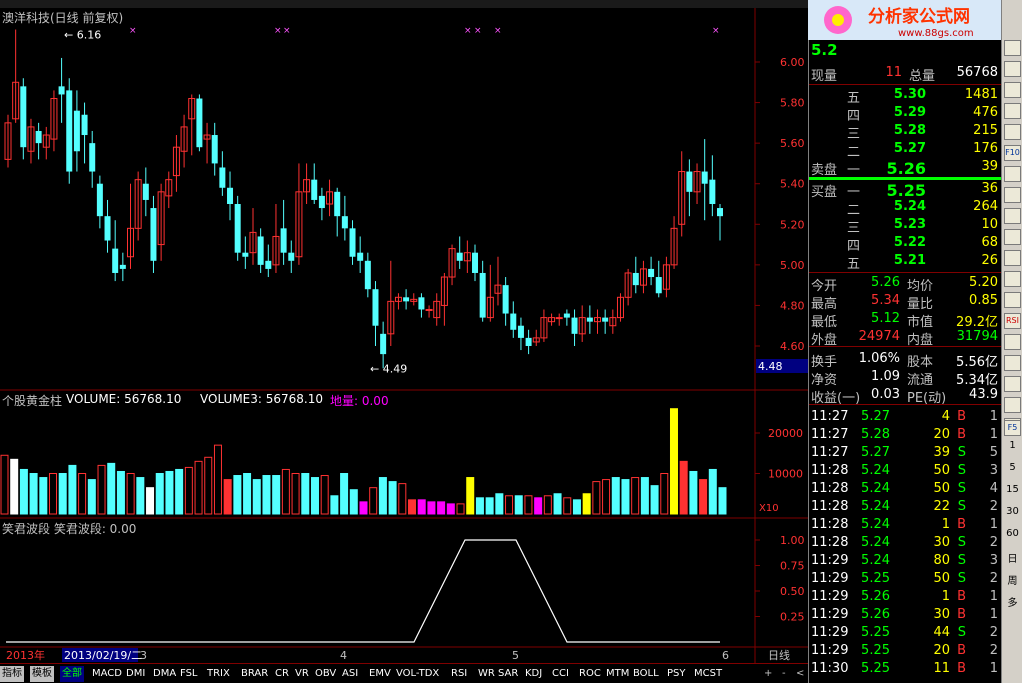  What do you see at coordinates (107, 674) in the screenshot?
I see `tab-MACD: MACD` at bounding box center [107, 674].